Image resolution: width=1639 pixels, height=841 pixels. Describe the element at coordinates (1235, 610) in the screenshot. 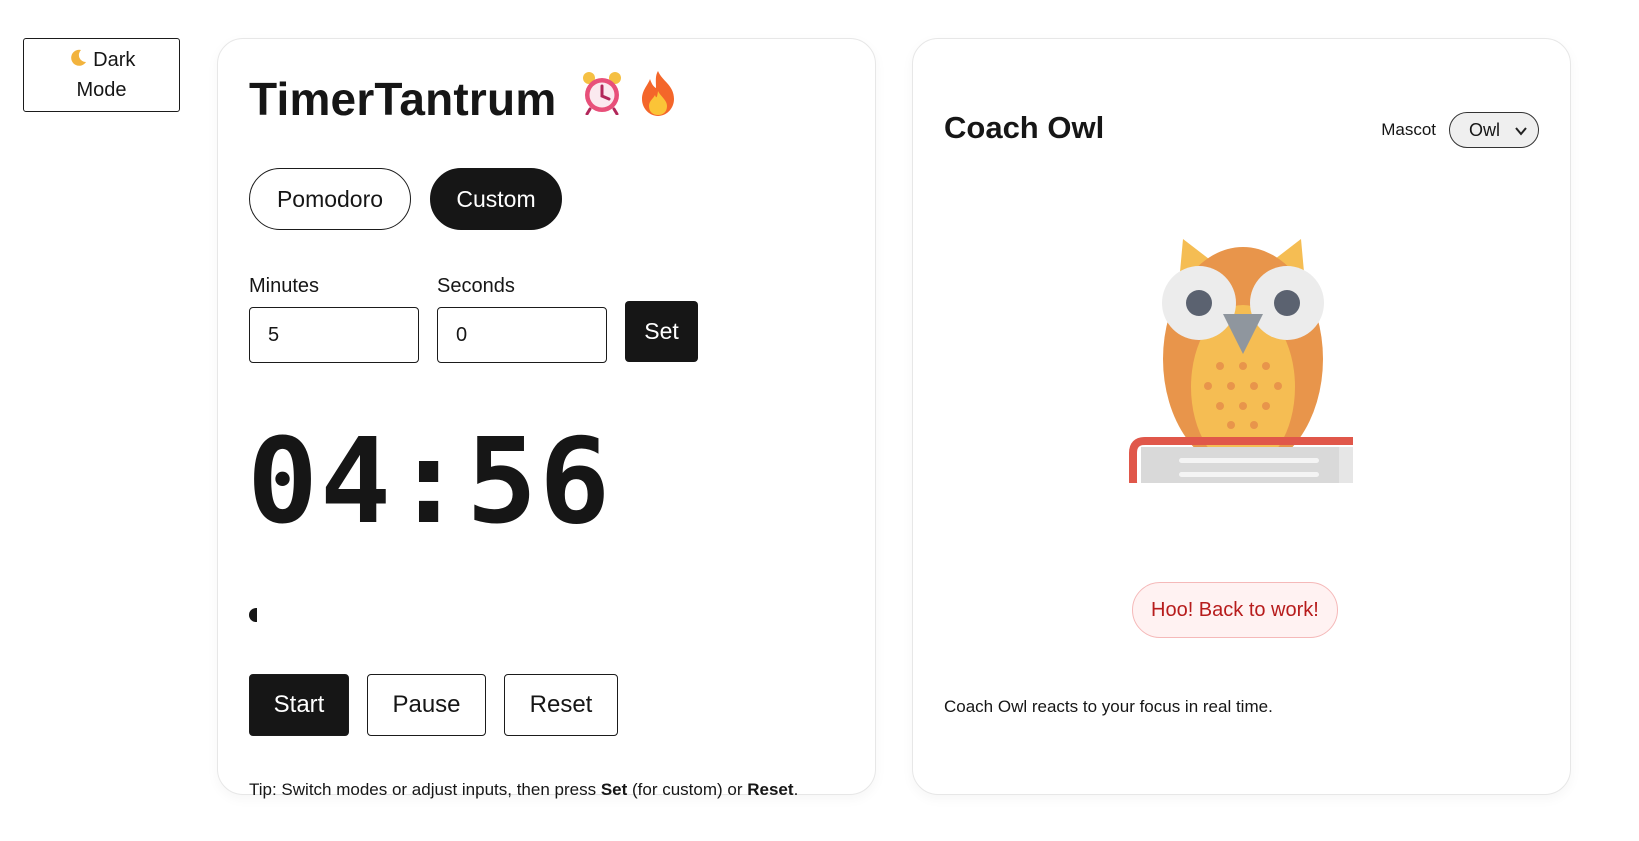

I see `mascot-speech-bubble: Hoo! Back to work!` at that location.